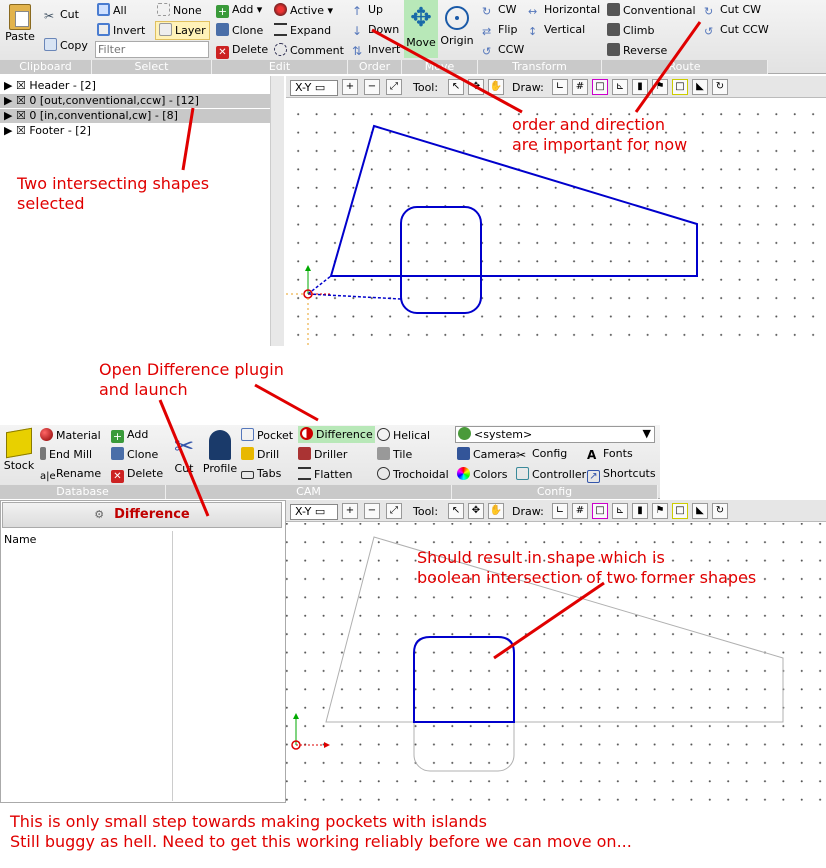 The width and height of the screenshot is (826, 868). What do you see at coordinates (555, 434) in the screenshot?
I see `system-select: <system> ▼` at bounding box center [555, 434].